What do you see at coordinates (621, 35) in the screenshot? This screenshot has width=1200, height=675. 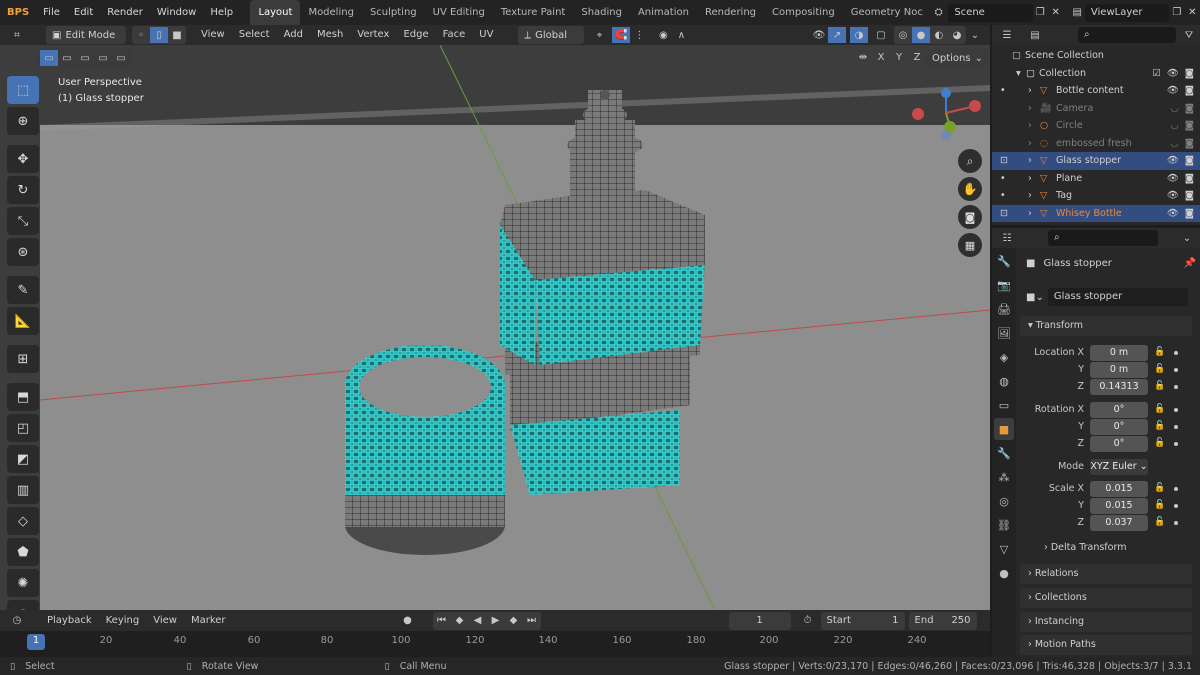 I see `snap-icon: 🧲` at bounding box center [621, 35].